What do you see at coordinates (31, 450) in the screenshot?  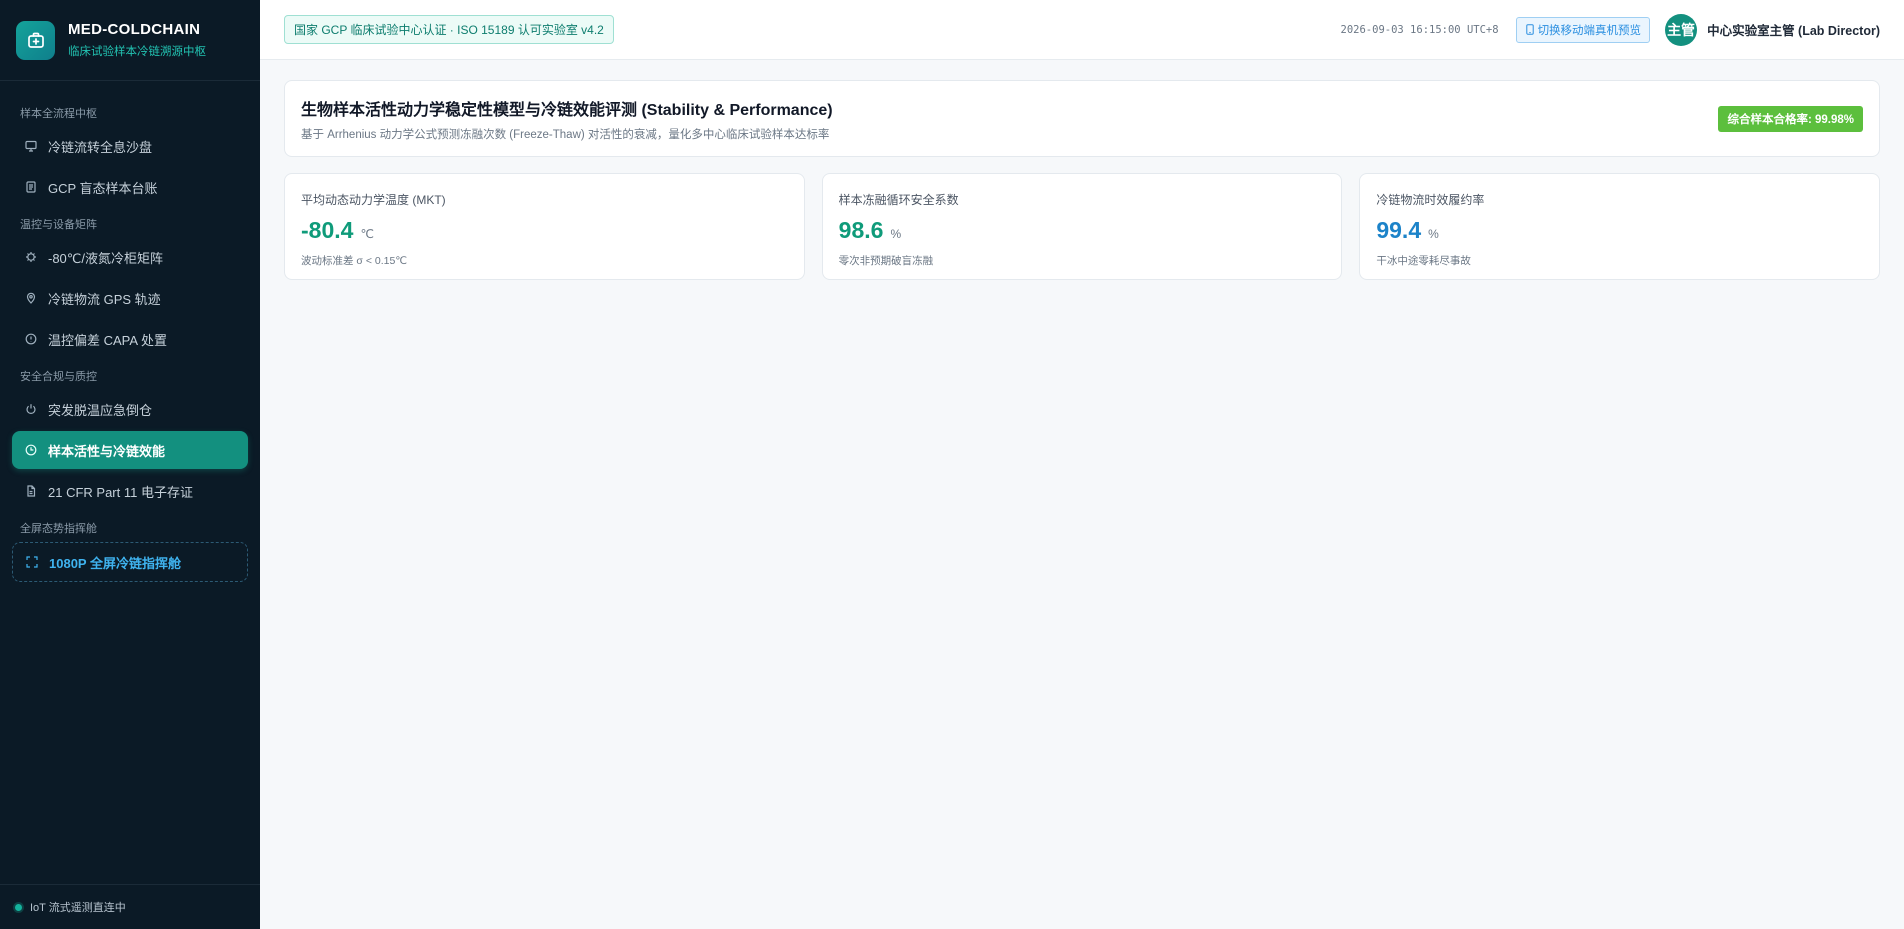 I see `clock-icon` at bounding box center [31, 450].